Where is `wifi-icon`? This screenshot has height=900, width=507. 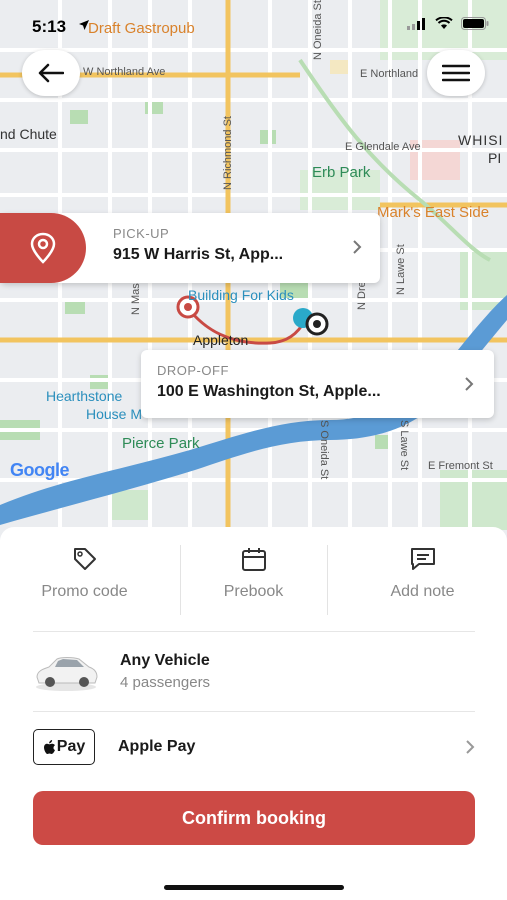 wifi-icon is located at coordinates (444, 23).